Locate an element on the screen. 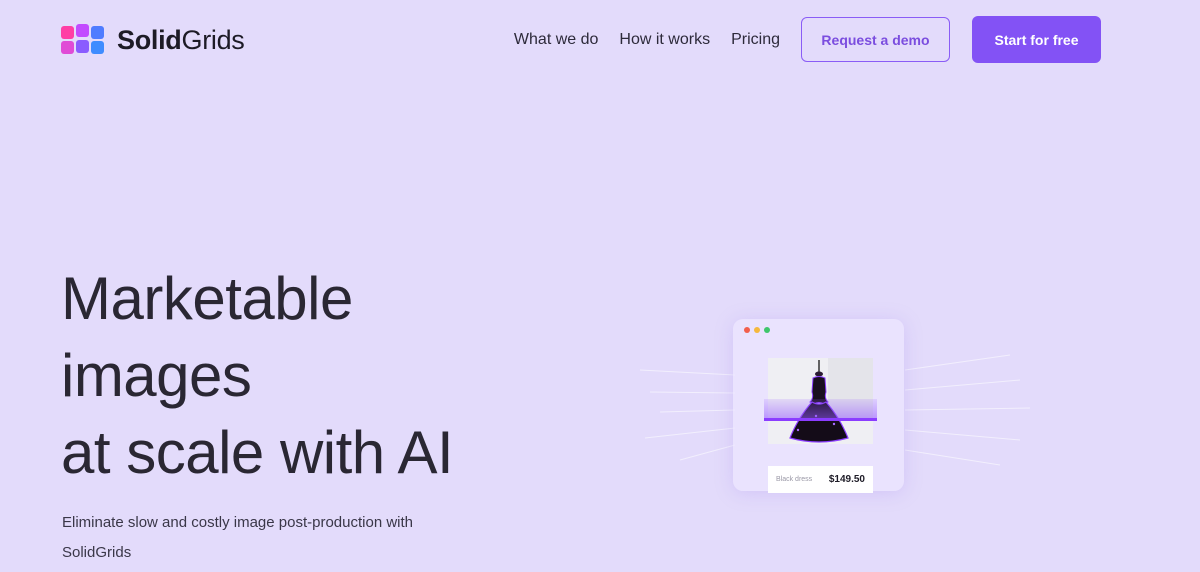 Image resolution: width=1200 pixels, height=572 pixels. request-demo-button: Request a demo is located at coordinates (875, 39).